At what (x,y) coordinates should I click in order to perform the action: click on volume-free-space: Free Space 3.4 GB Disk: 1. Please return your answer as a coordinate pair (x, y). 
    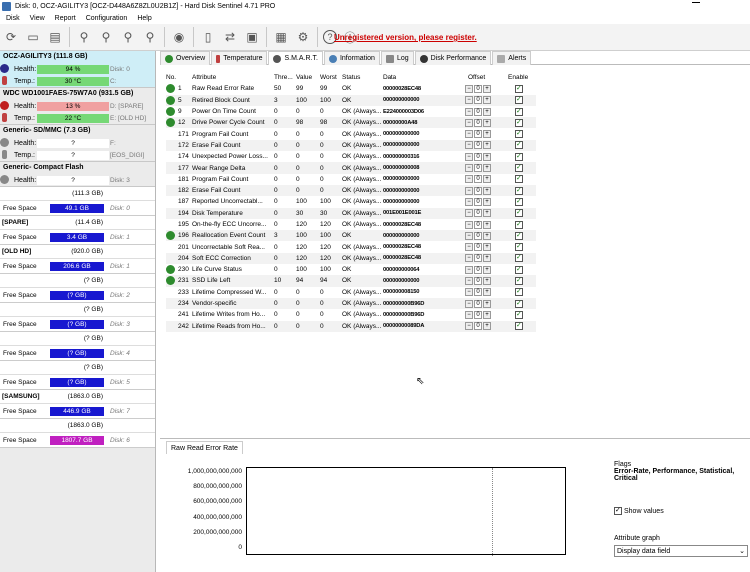
    Looking at the image, I should click on (77, 237).